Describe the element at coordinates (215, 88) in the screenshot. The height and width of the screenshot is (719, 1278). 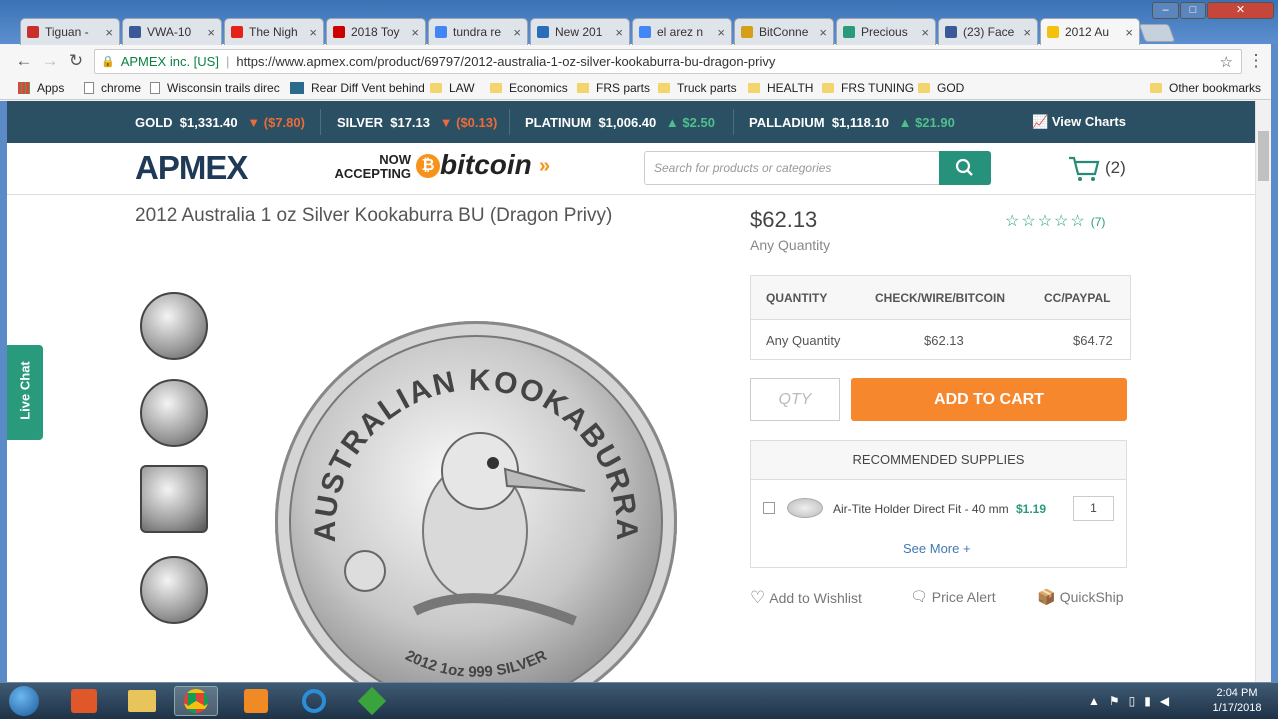
I see `bookmark-item: Wisconsin trails direc` at that location.